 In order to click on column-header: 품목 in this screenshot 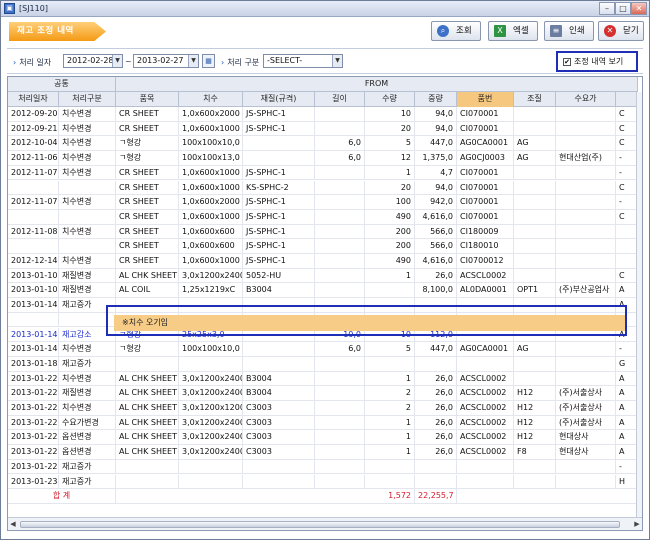, I will do `click(147, 99)`.